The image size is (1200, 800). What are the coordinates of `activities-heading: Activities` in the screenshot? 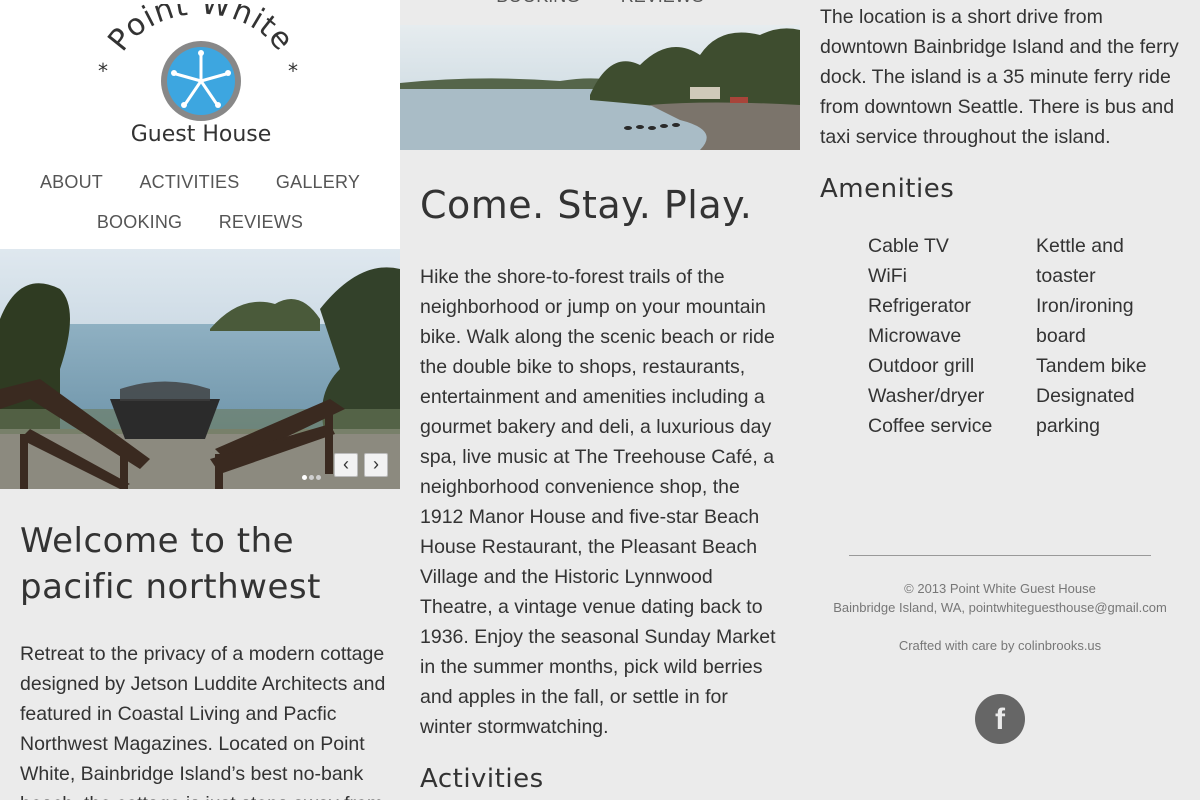 It's located at (482, 779).